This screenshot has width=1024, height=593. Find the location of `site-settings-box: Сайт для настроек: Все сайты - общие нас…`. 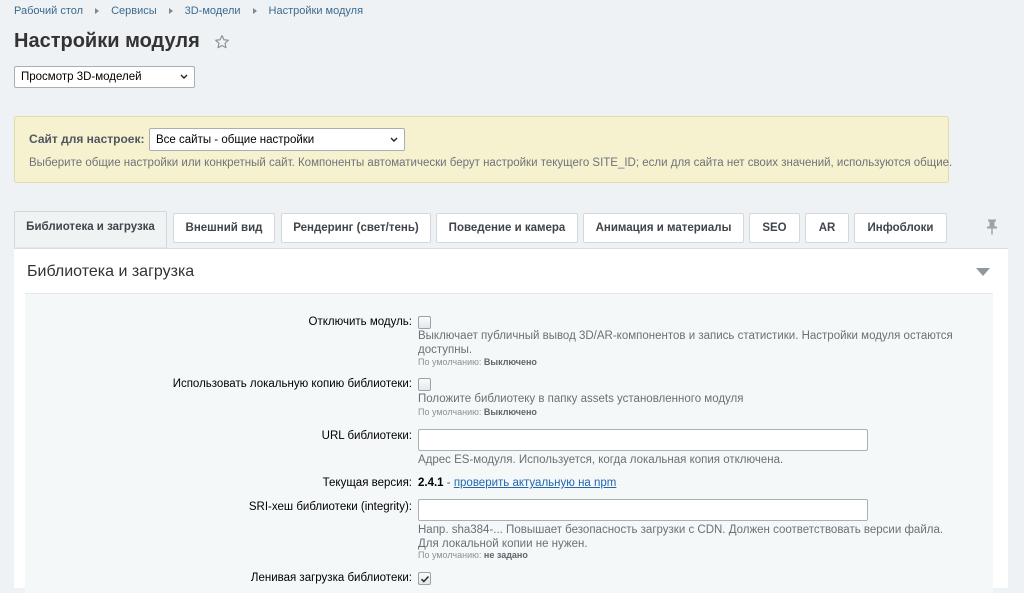

site-settings-box: Сайт для настроек: Все сайты - общие нас… is located at coordinates (483, 149).